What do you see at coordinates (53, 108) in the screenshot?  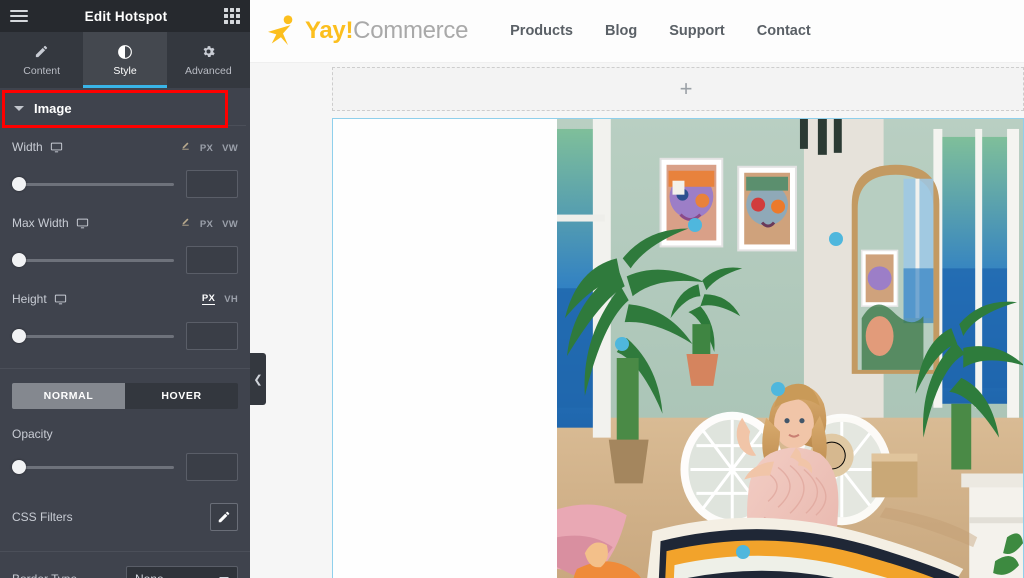 I see `image-section-title: Image` at bounding box center [53, 108].